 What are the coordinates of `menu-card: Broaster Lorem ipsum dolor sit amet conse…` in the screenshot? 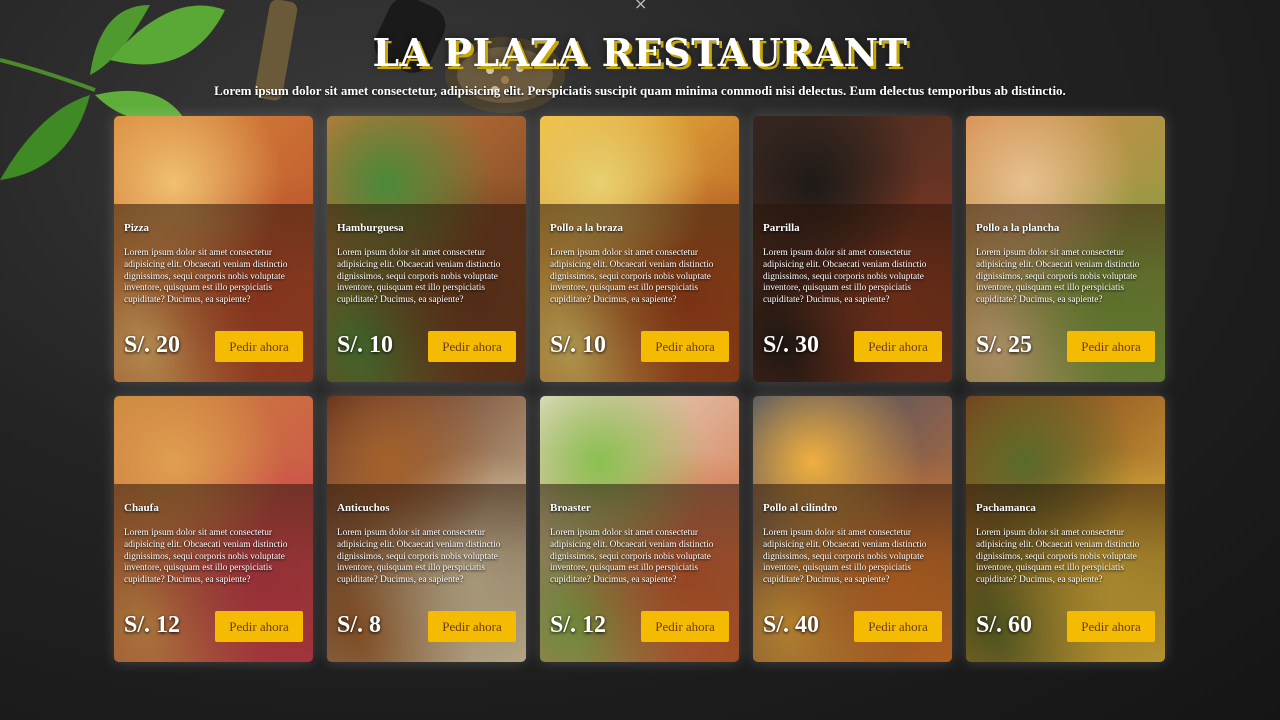 It's located at (639, 529).